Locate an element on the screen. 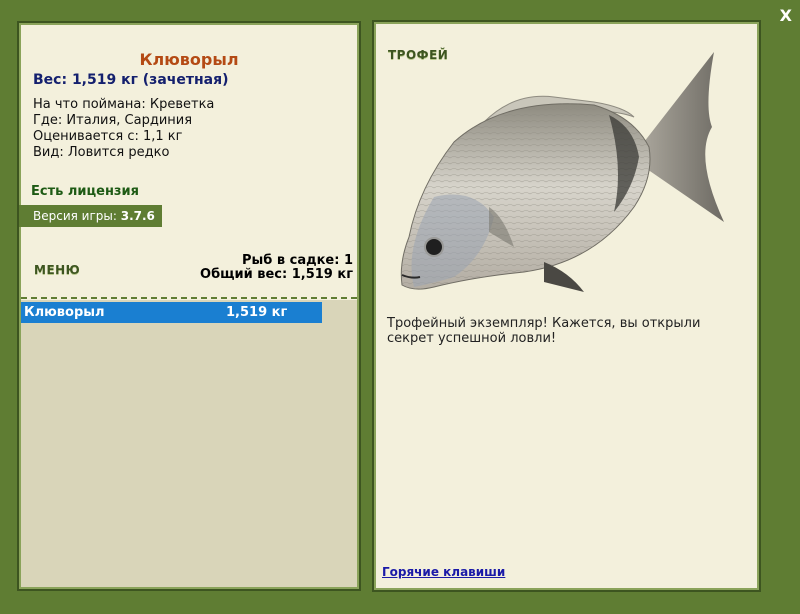  game-version: Версия игры: 3.7.6 is located at coordinates (90, 216).